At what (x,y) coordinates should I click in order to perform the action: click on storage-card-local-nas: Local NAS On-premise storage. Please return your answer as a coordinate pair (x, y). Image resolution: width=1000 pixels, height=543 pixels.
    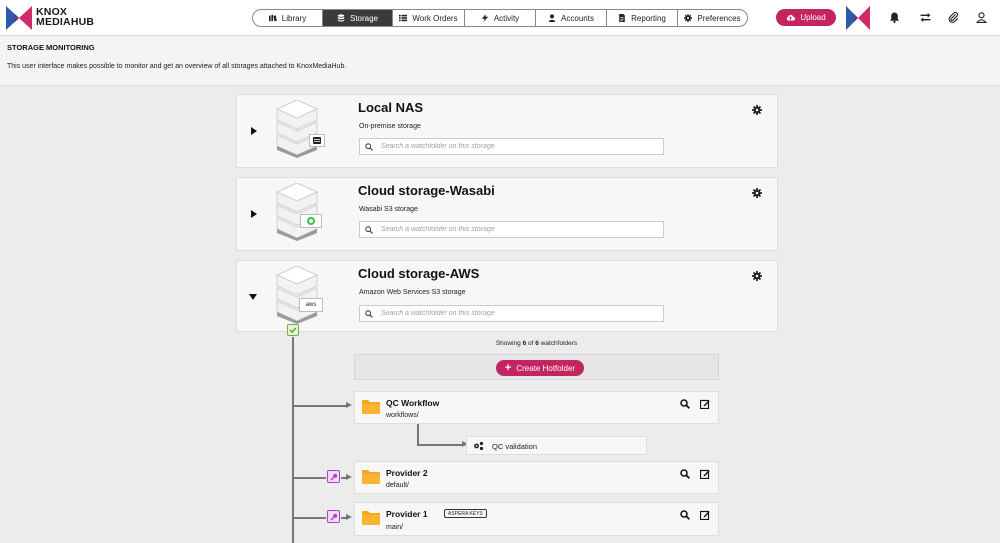
    Looking at the image, I should click on (507, 131).